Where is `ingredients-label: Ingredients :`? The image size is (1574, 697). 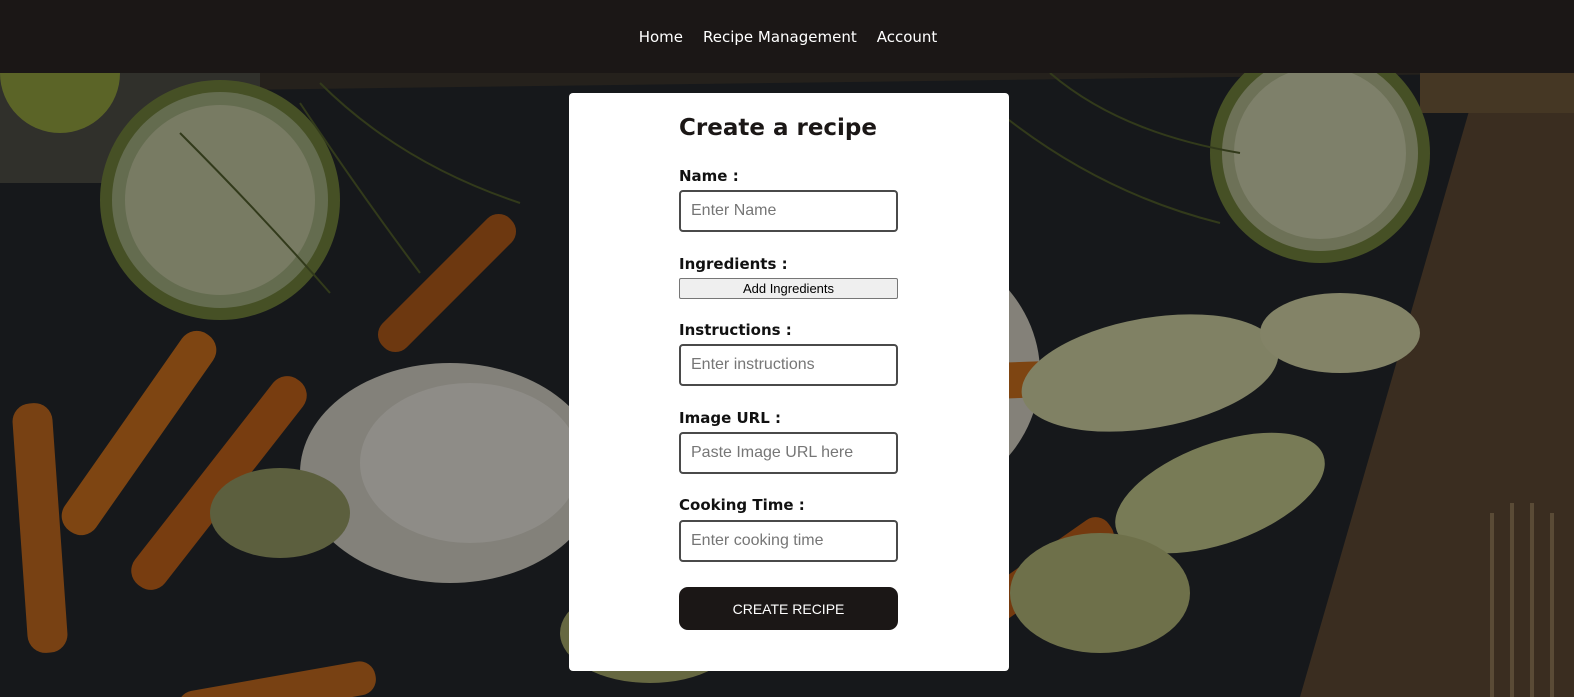
ingredients-label: Ingredients : is located at coordinates (733, 264).